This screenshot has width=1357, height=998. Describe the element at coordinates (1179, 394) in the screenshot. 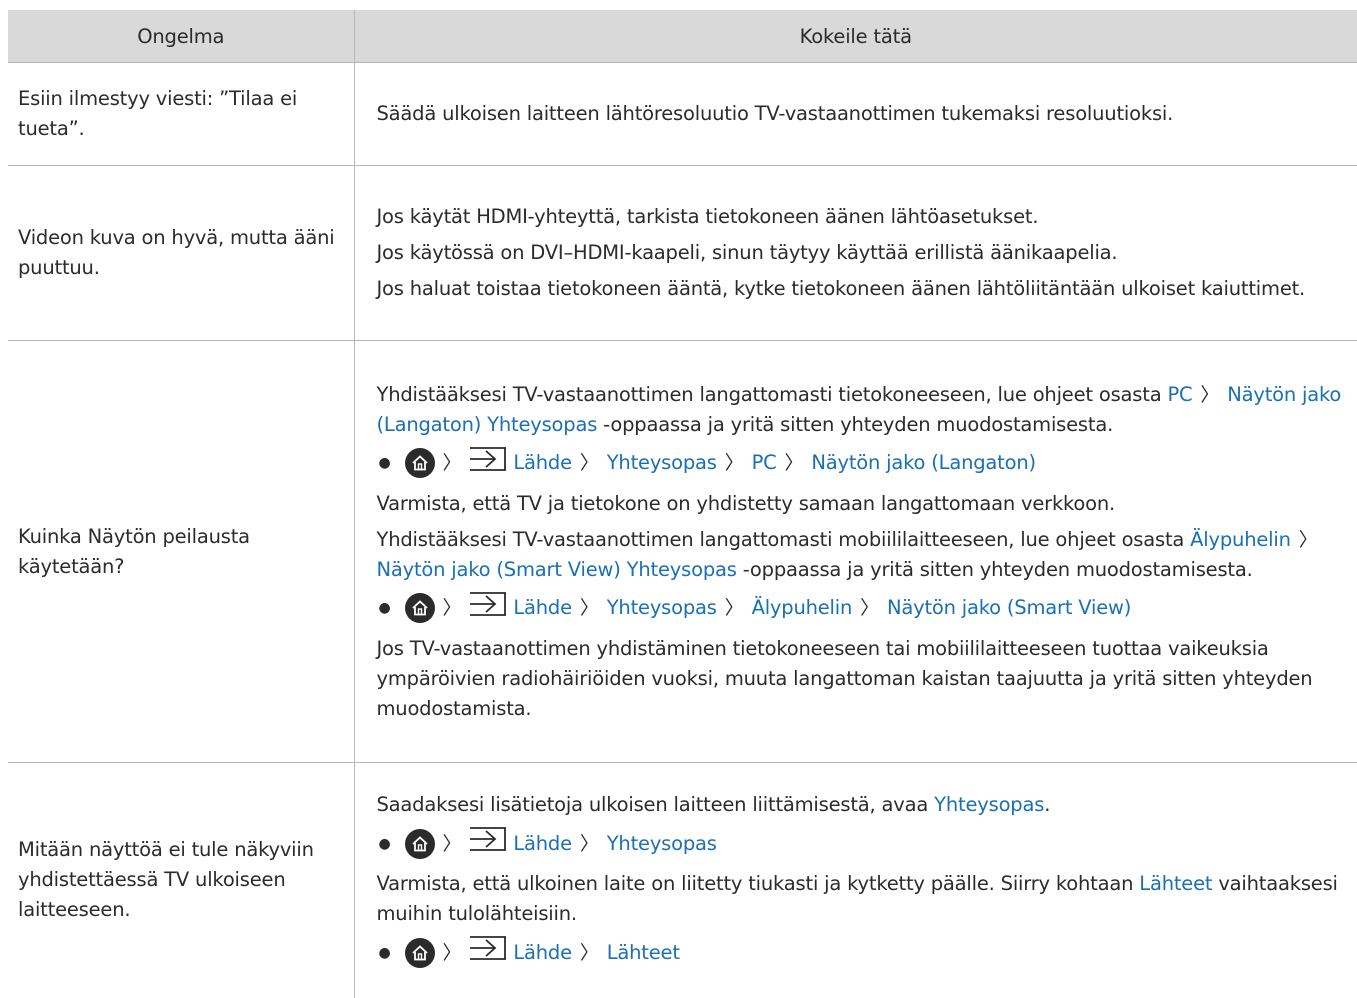

I see `link-pc: PC` at that location.